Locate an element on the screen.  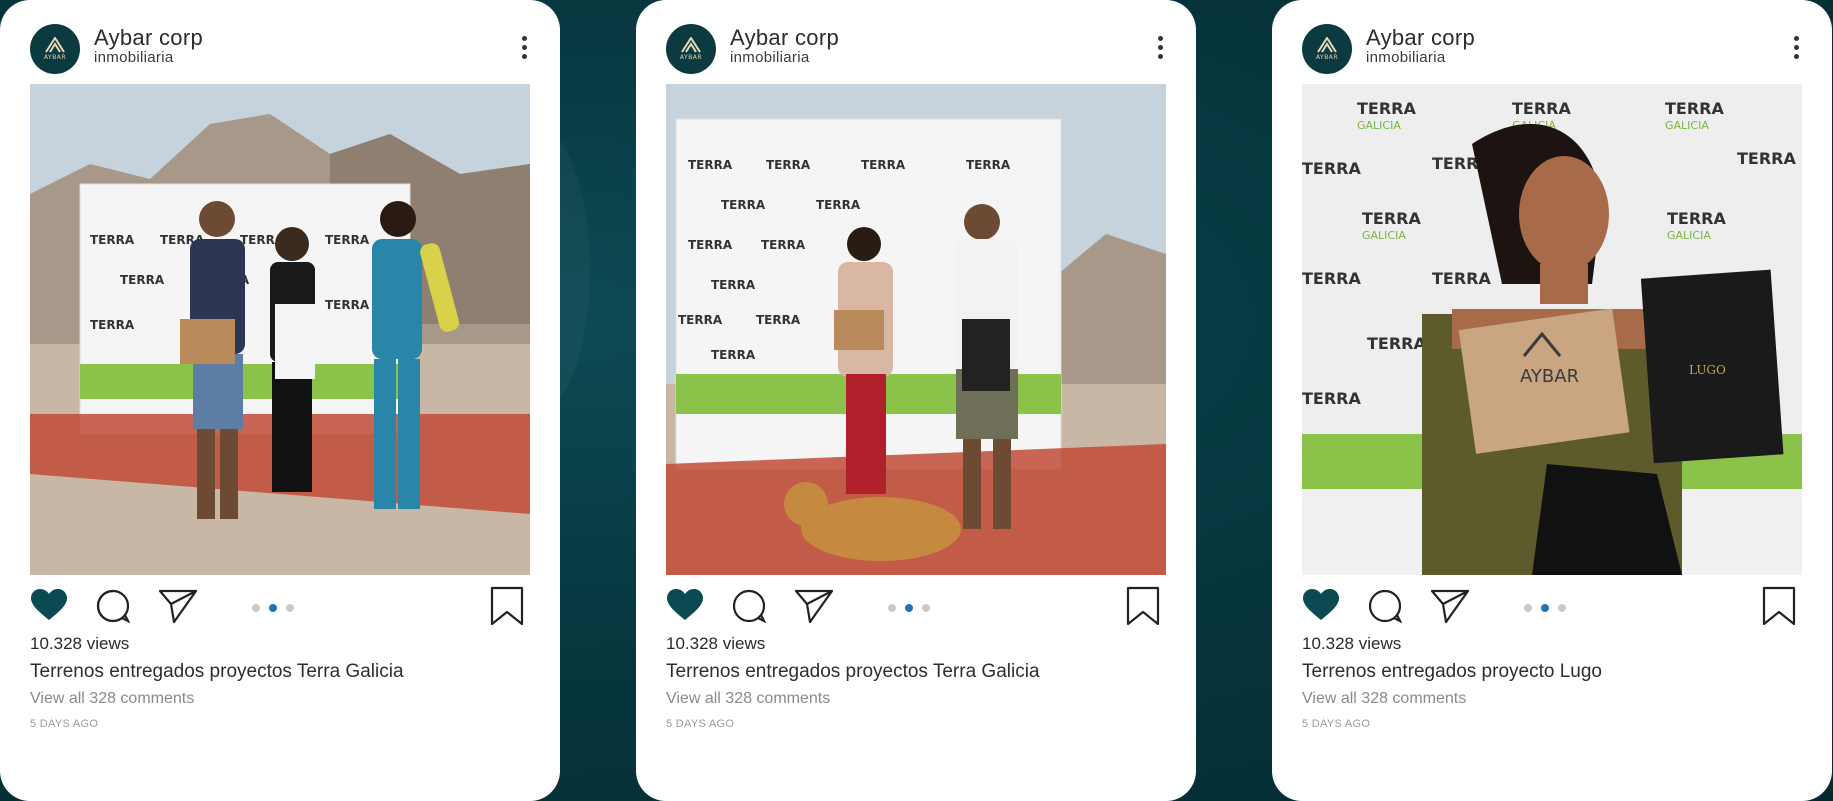
folder-brand-text: LUGO is located at coordinates (1707, 370).